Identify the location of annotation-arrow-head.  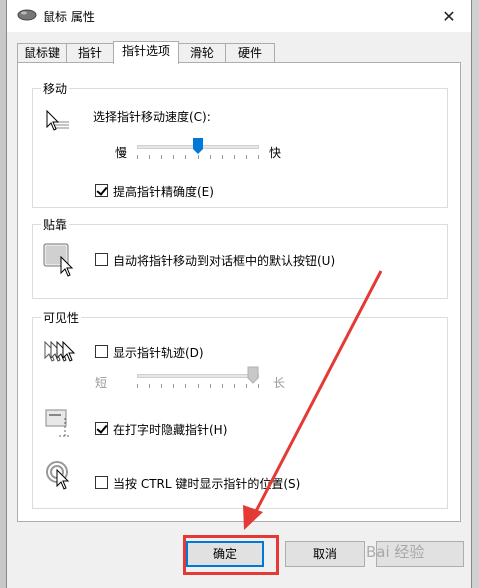
(253, 517).